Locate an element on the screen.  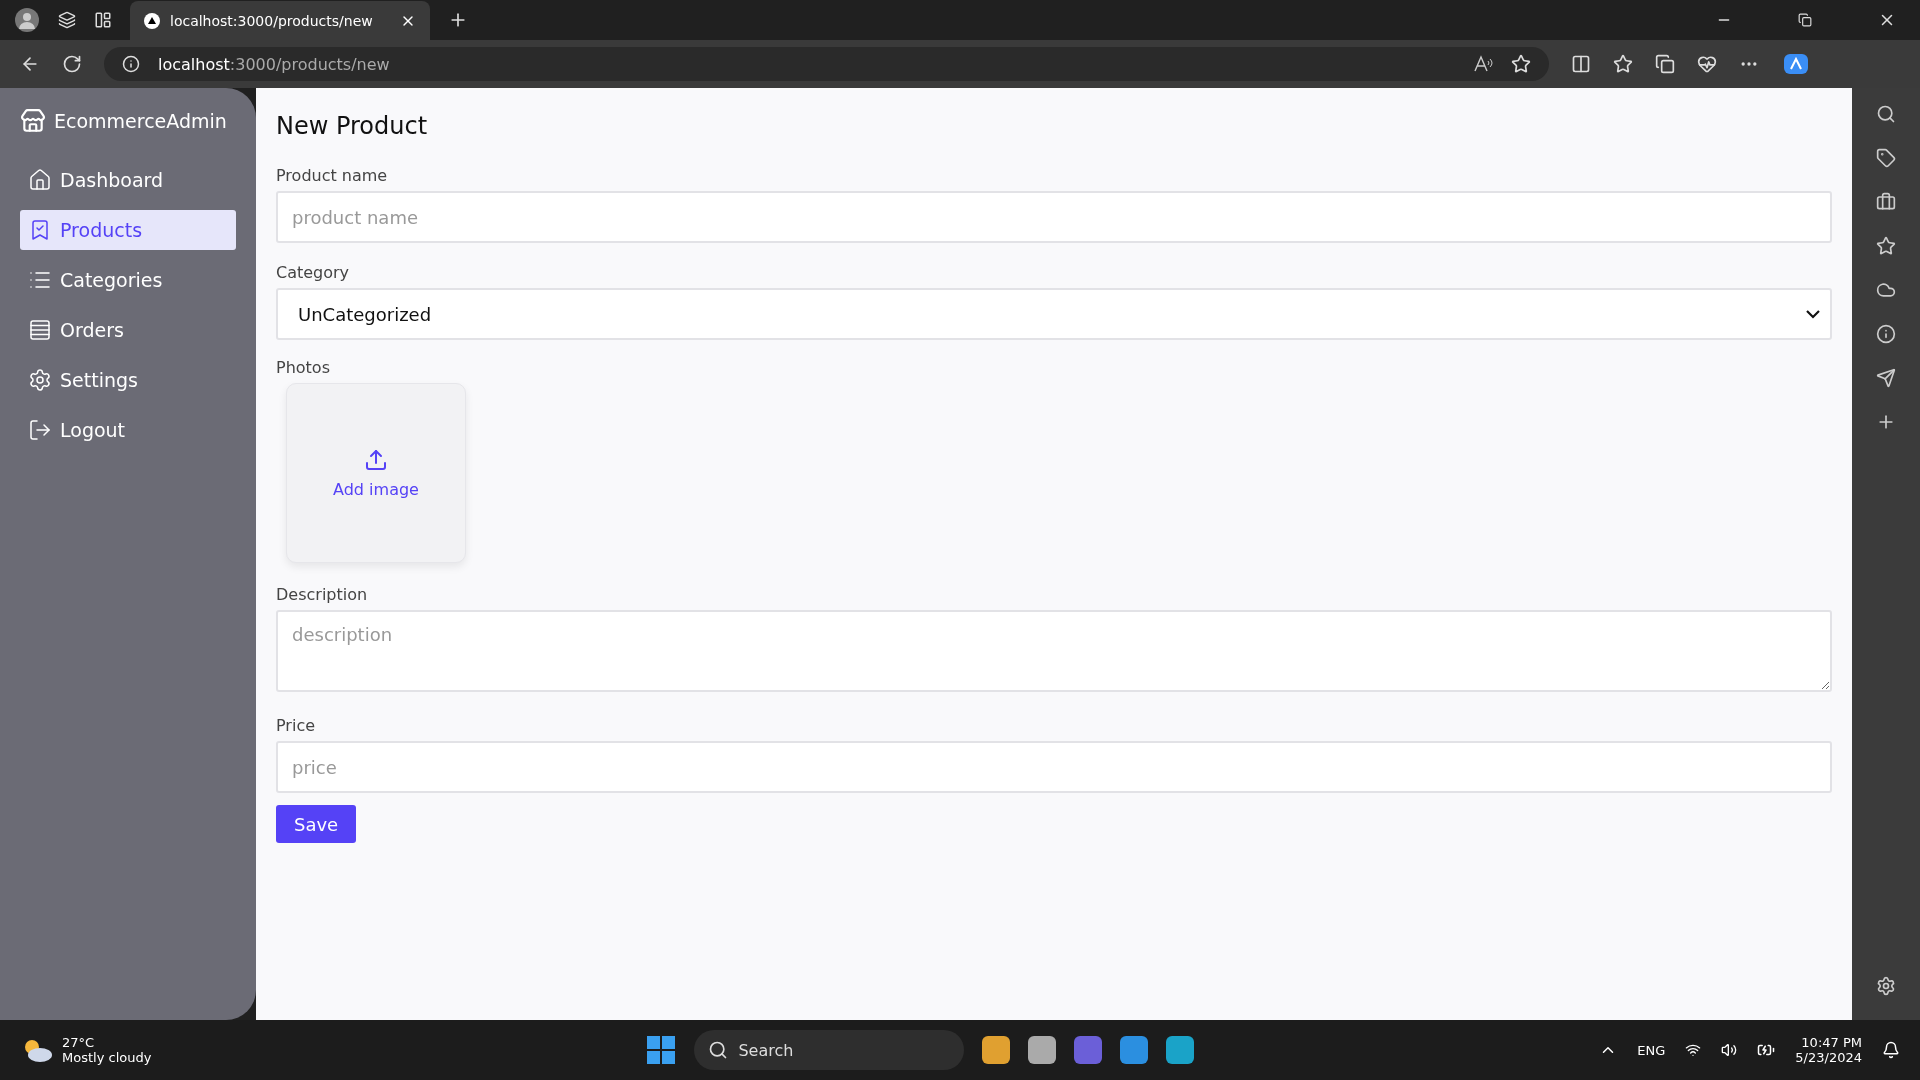
field-label: Description is located at coordinates (322, 594).